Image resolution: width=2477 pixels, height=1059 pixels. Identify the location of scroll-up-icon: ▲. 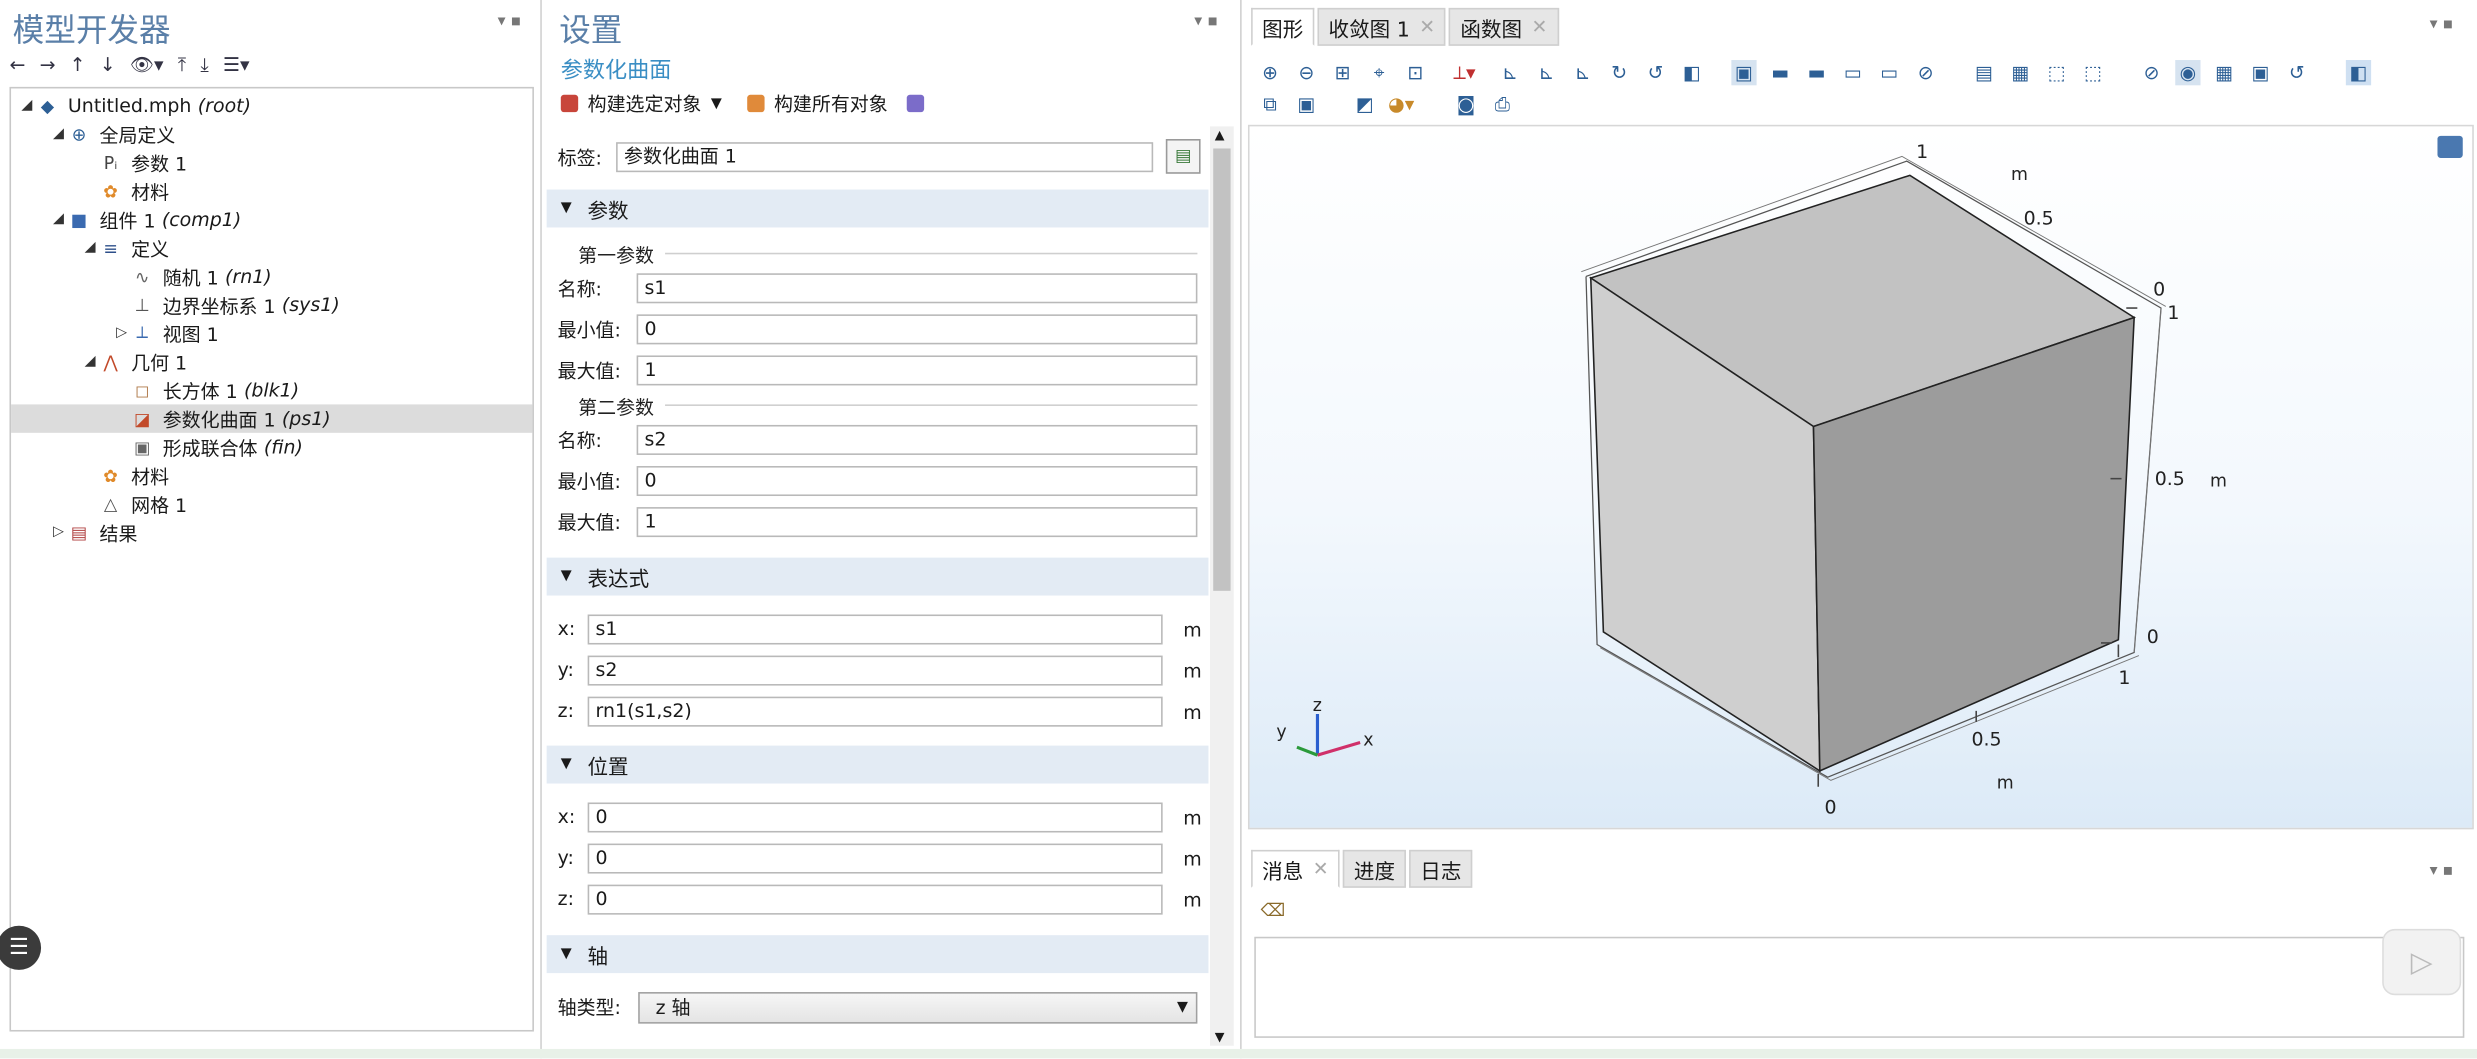
(1220, 135).